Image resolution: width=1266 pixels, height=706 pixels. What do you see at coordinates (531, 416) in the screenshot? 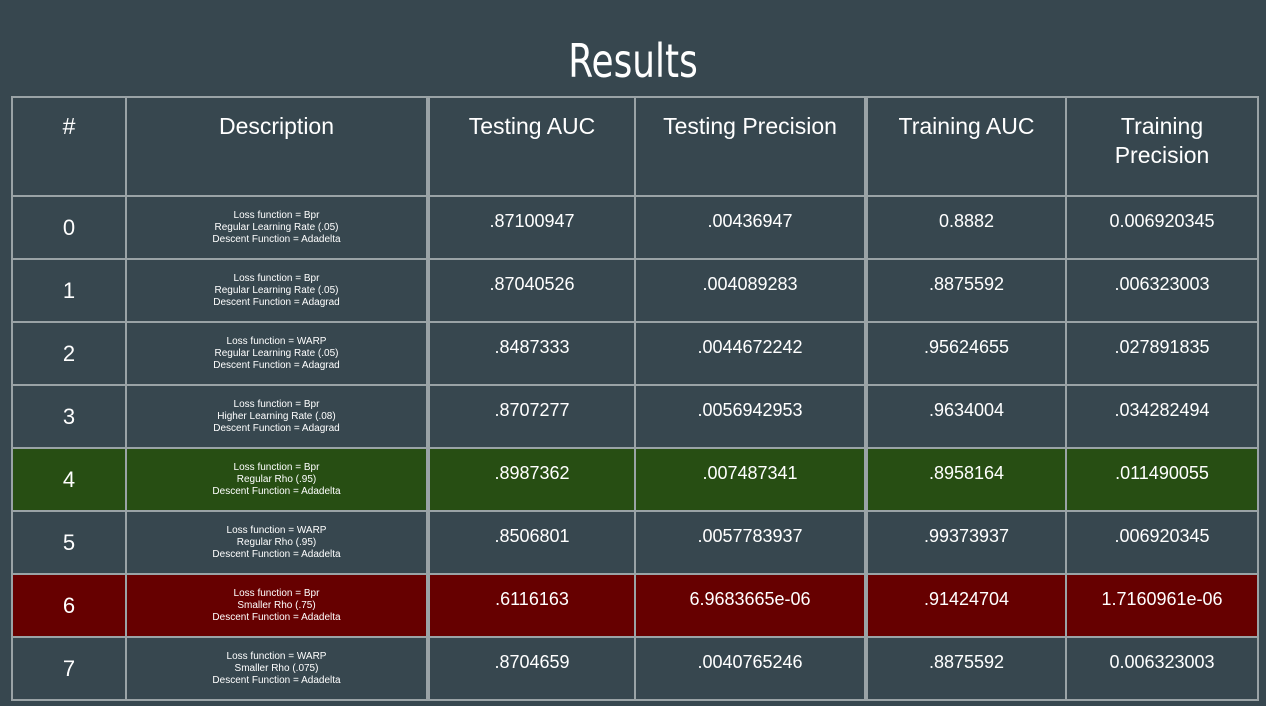
I see `testing-auc-cell: .8707277` at bounding box center [531, 416].